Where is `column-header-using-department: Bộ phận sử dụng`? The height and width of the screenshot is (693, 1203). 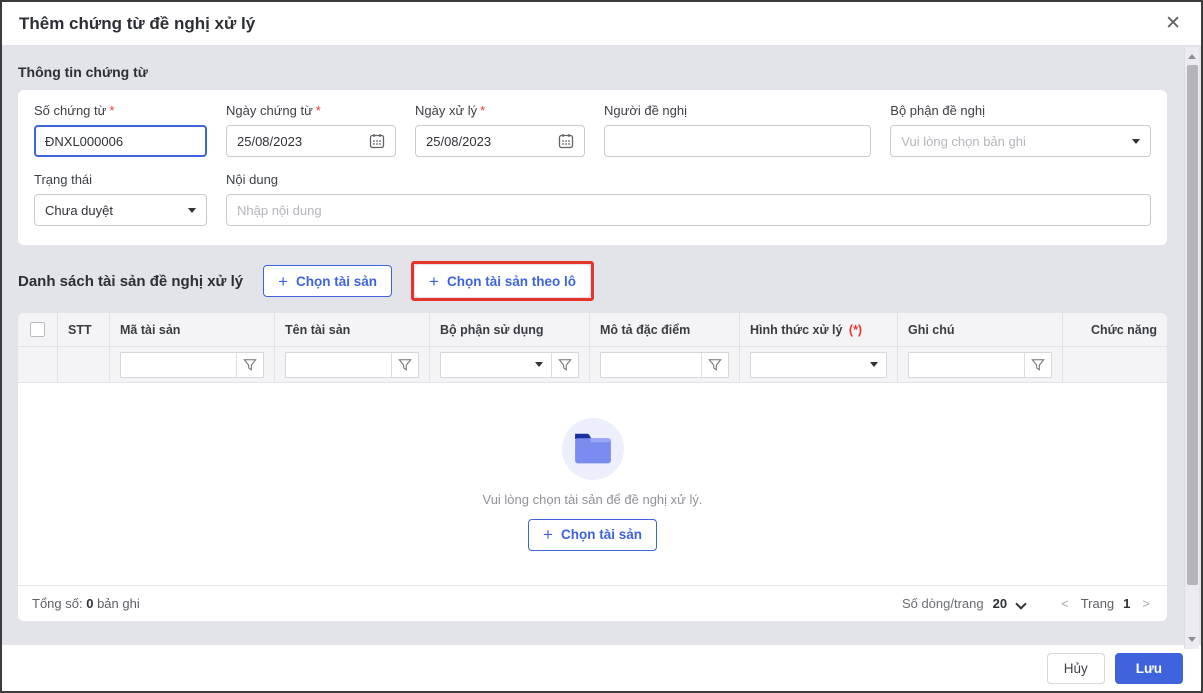 column-header-using-department: Bộ phận sử dụng is located at coordinates (510, 329).